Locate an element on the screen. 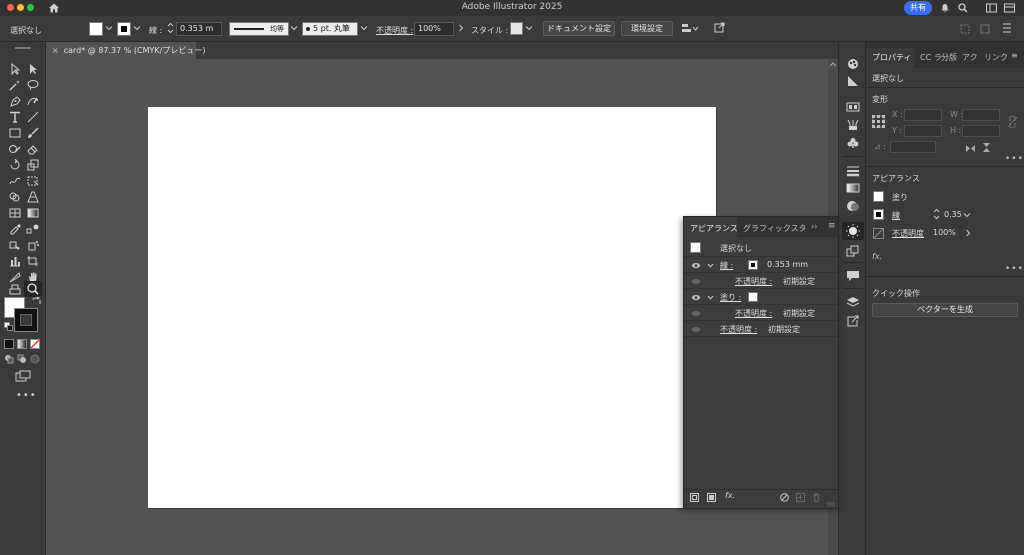 Image resolution: width=1024 pixels, height=555 pixels. zoom-tool-icon is located at coordinates (33, 289).